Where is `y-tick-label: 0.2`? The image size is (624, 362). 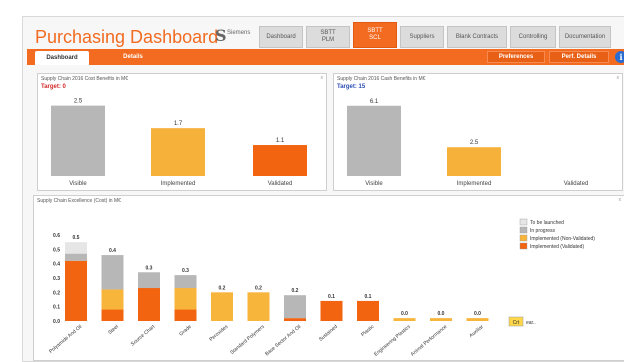
y-tick-label: 0.2 is located at coordinates (56, 293).